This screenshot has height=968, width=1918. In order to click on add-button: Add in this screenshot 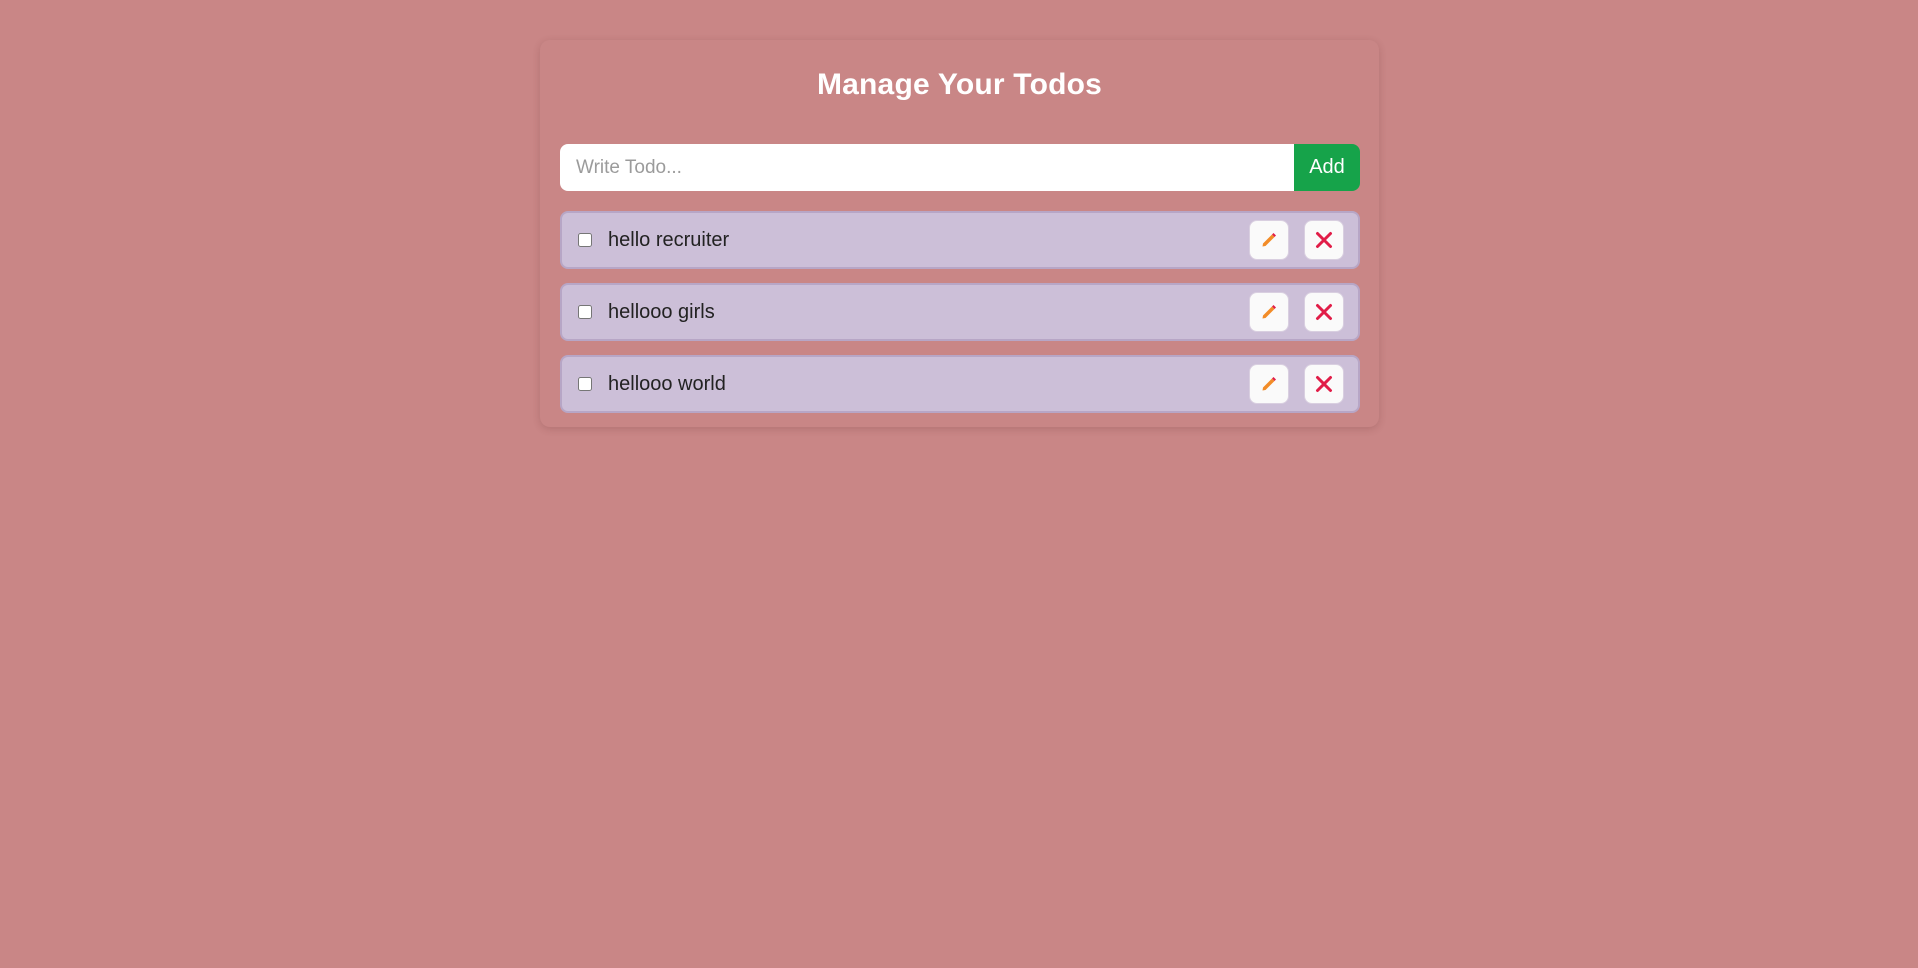, I will do `click(1327, 167)`.